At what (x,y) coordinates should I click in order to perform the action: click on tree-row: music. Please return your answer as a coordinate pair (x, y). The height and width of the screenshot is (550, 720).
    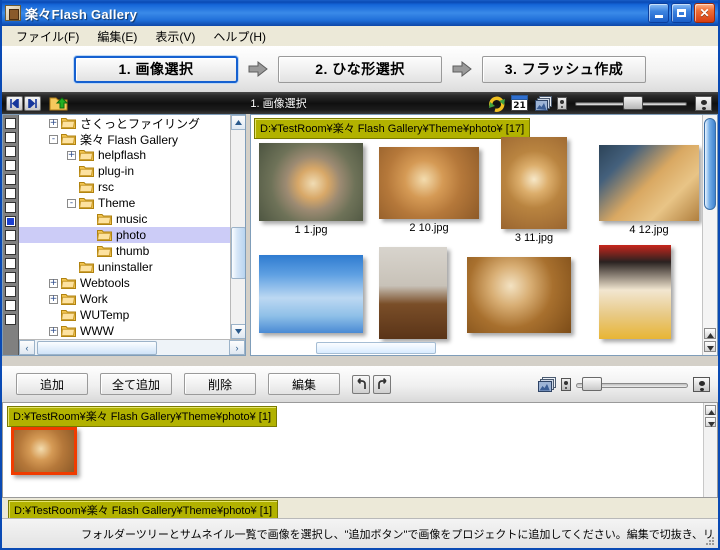
    Looking at the image, I should click on (125, 219).